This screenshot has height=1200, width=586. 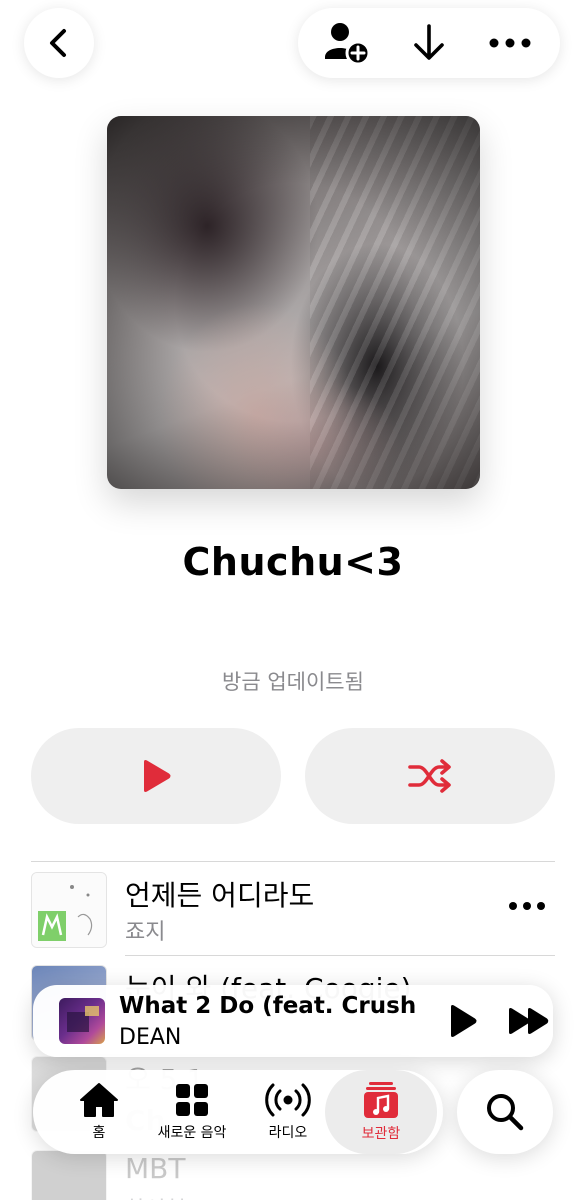 I want to click on radio-broadcast-icon, so click(x=288, y=1100).